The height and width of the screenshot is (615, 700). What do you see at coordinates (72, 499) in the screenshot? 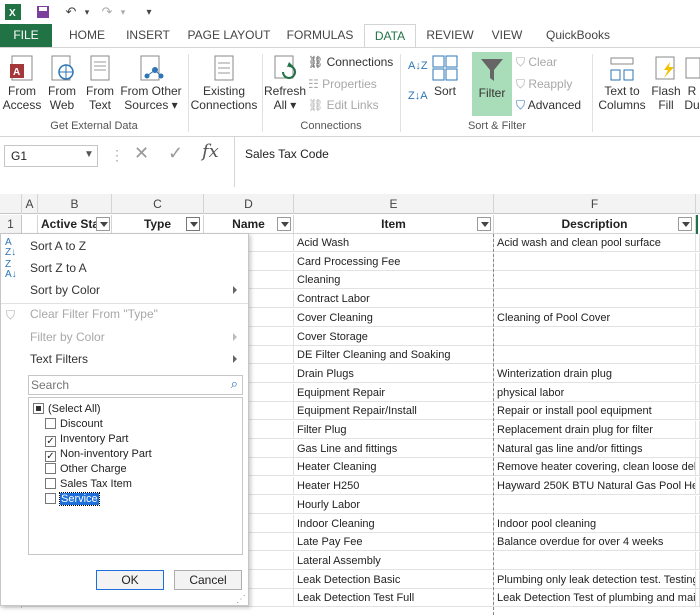
I see `filter-value-checkbox: Service` at bounding box center [72, 499].